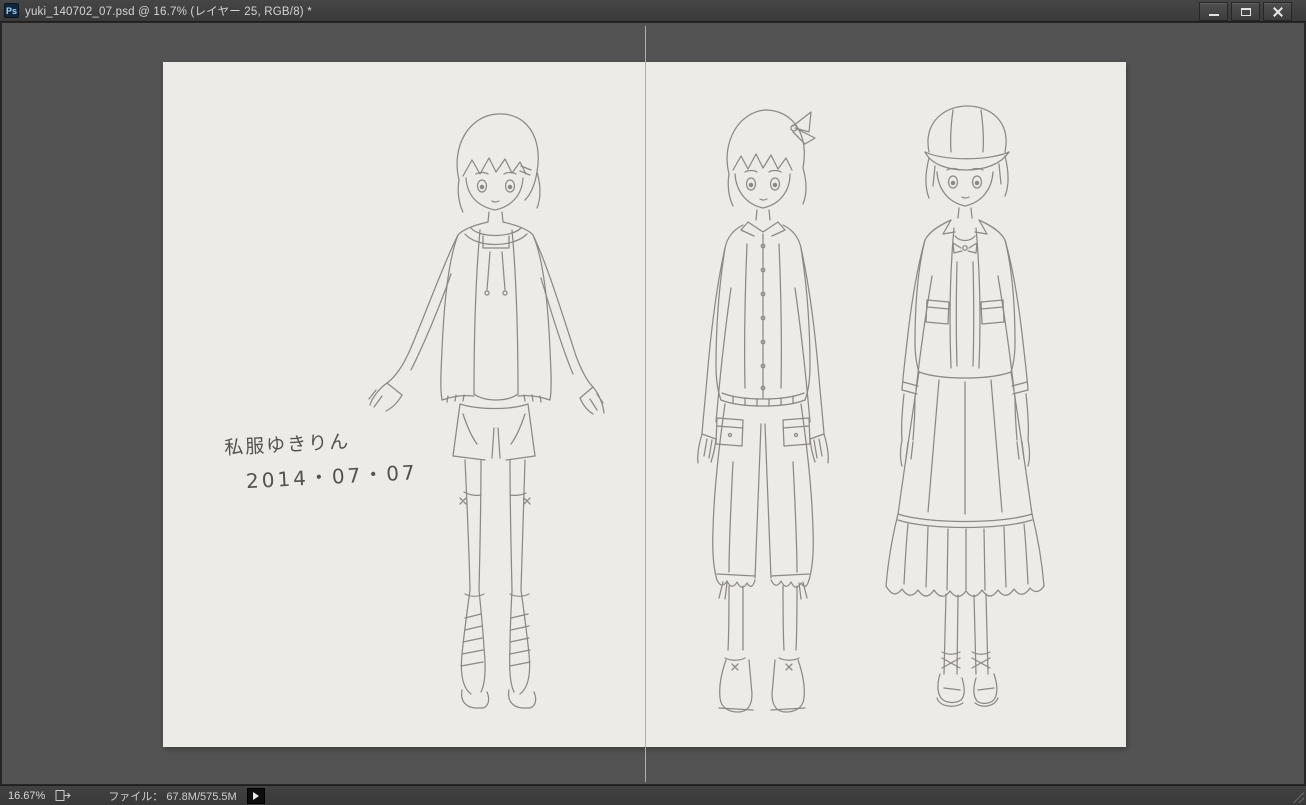 This screenshot has height=805, width=1306. Describe the element at coordinates (763, 411) in the screenshot. I see `figure-capri-girl` at that location.